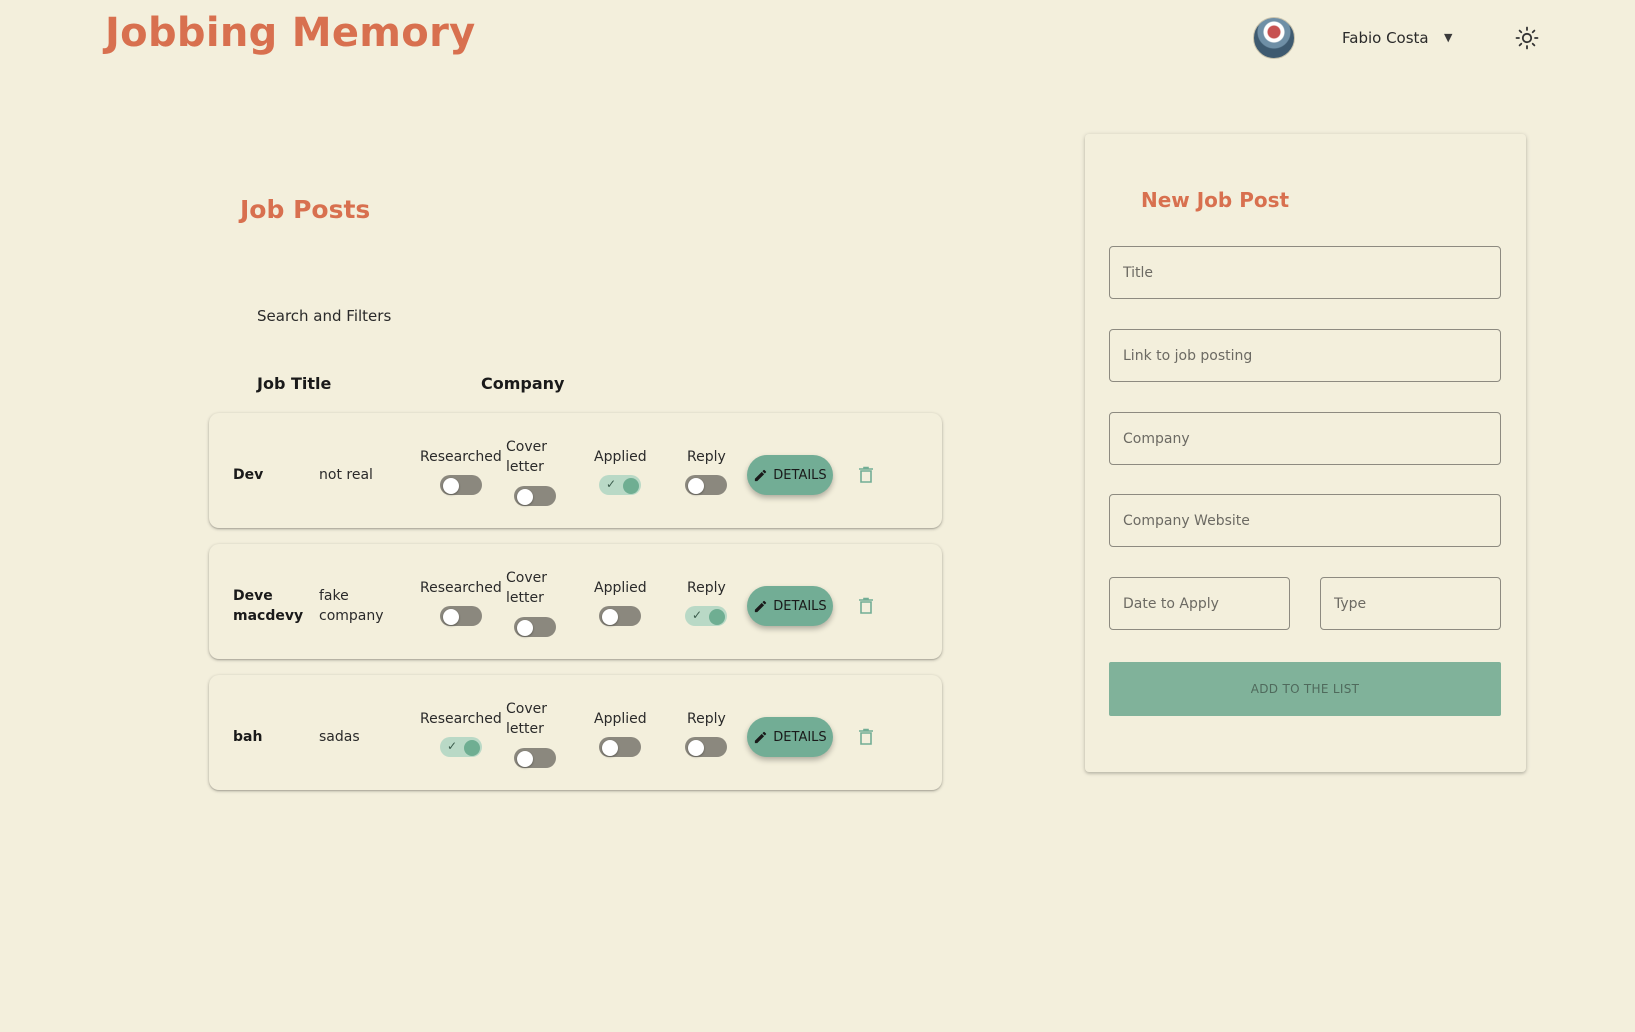 The image size is (1635, 1032). I want to click on company-input, so click(1305, 438).